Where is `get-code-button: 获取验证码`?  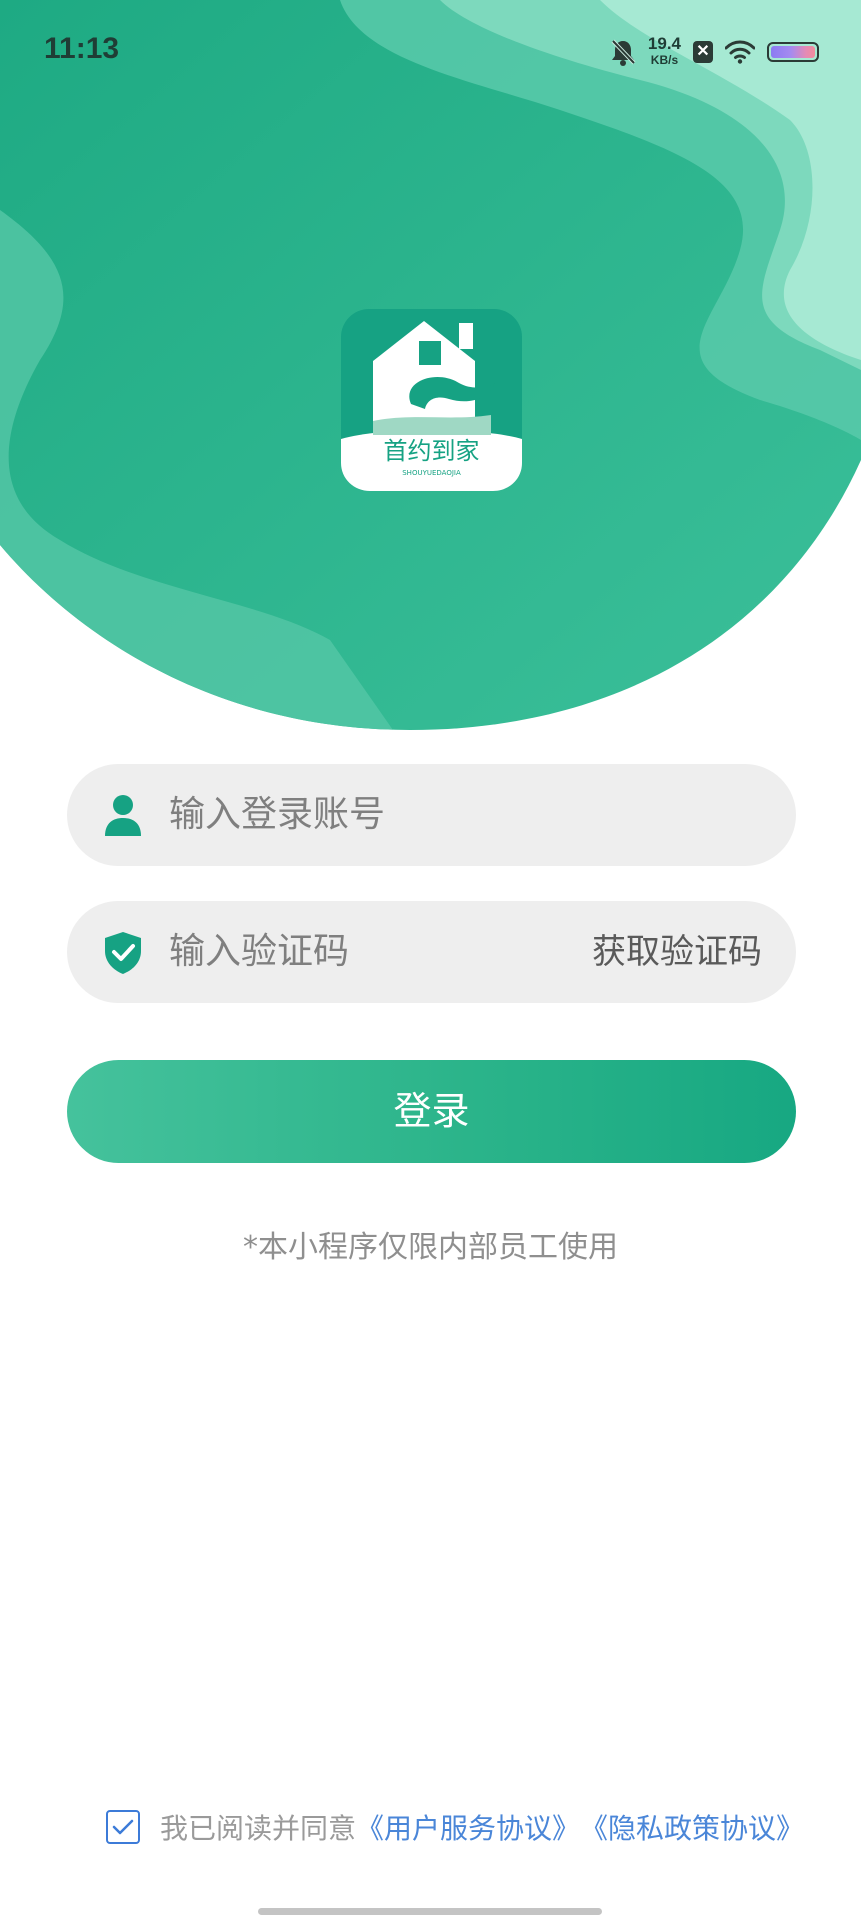
get-code-button: 获取验证码 is located at coordinates (677, 952).